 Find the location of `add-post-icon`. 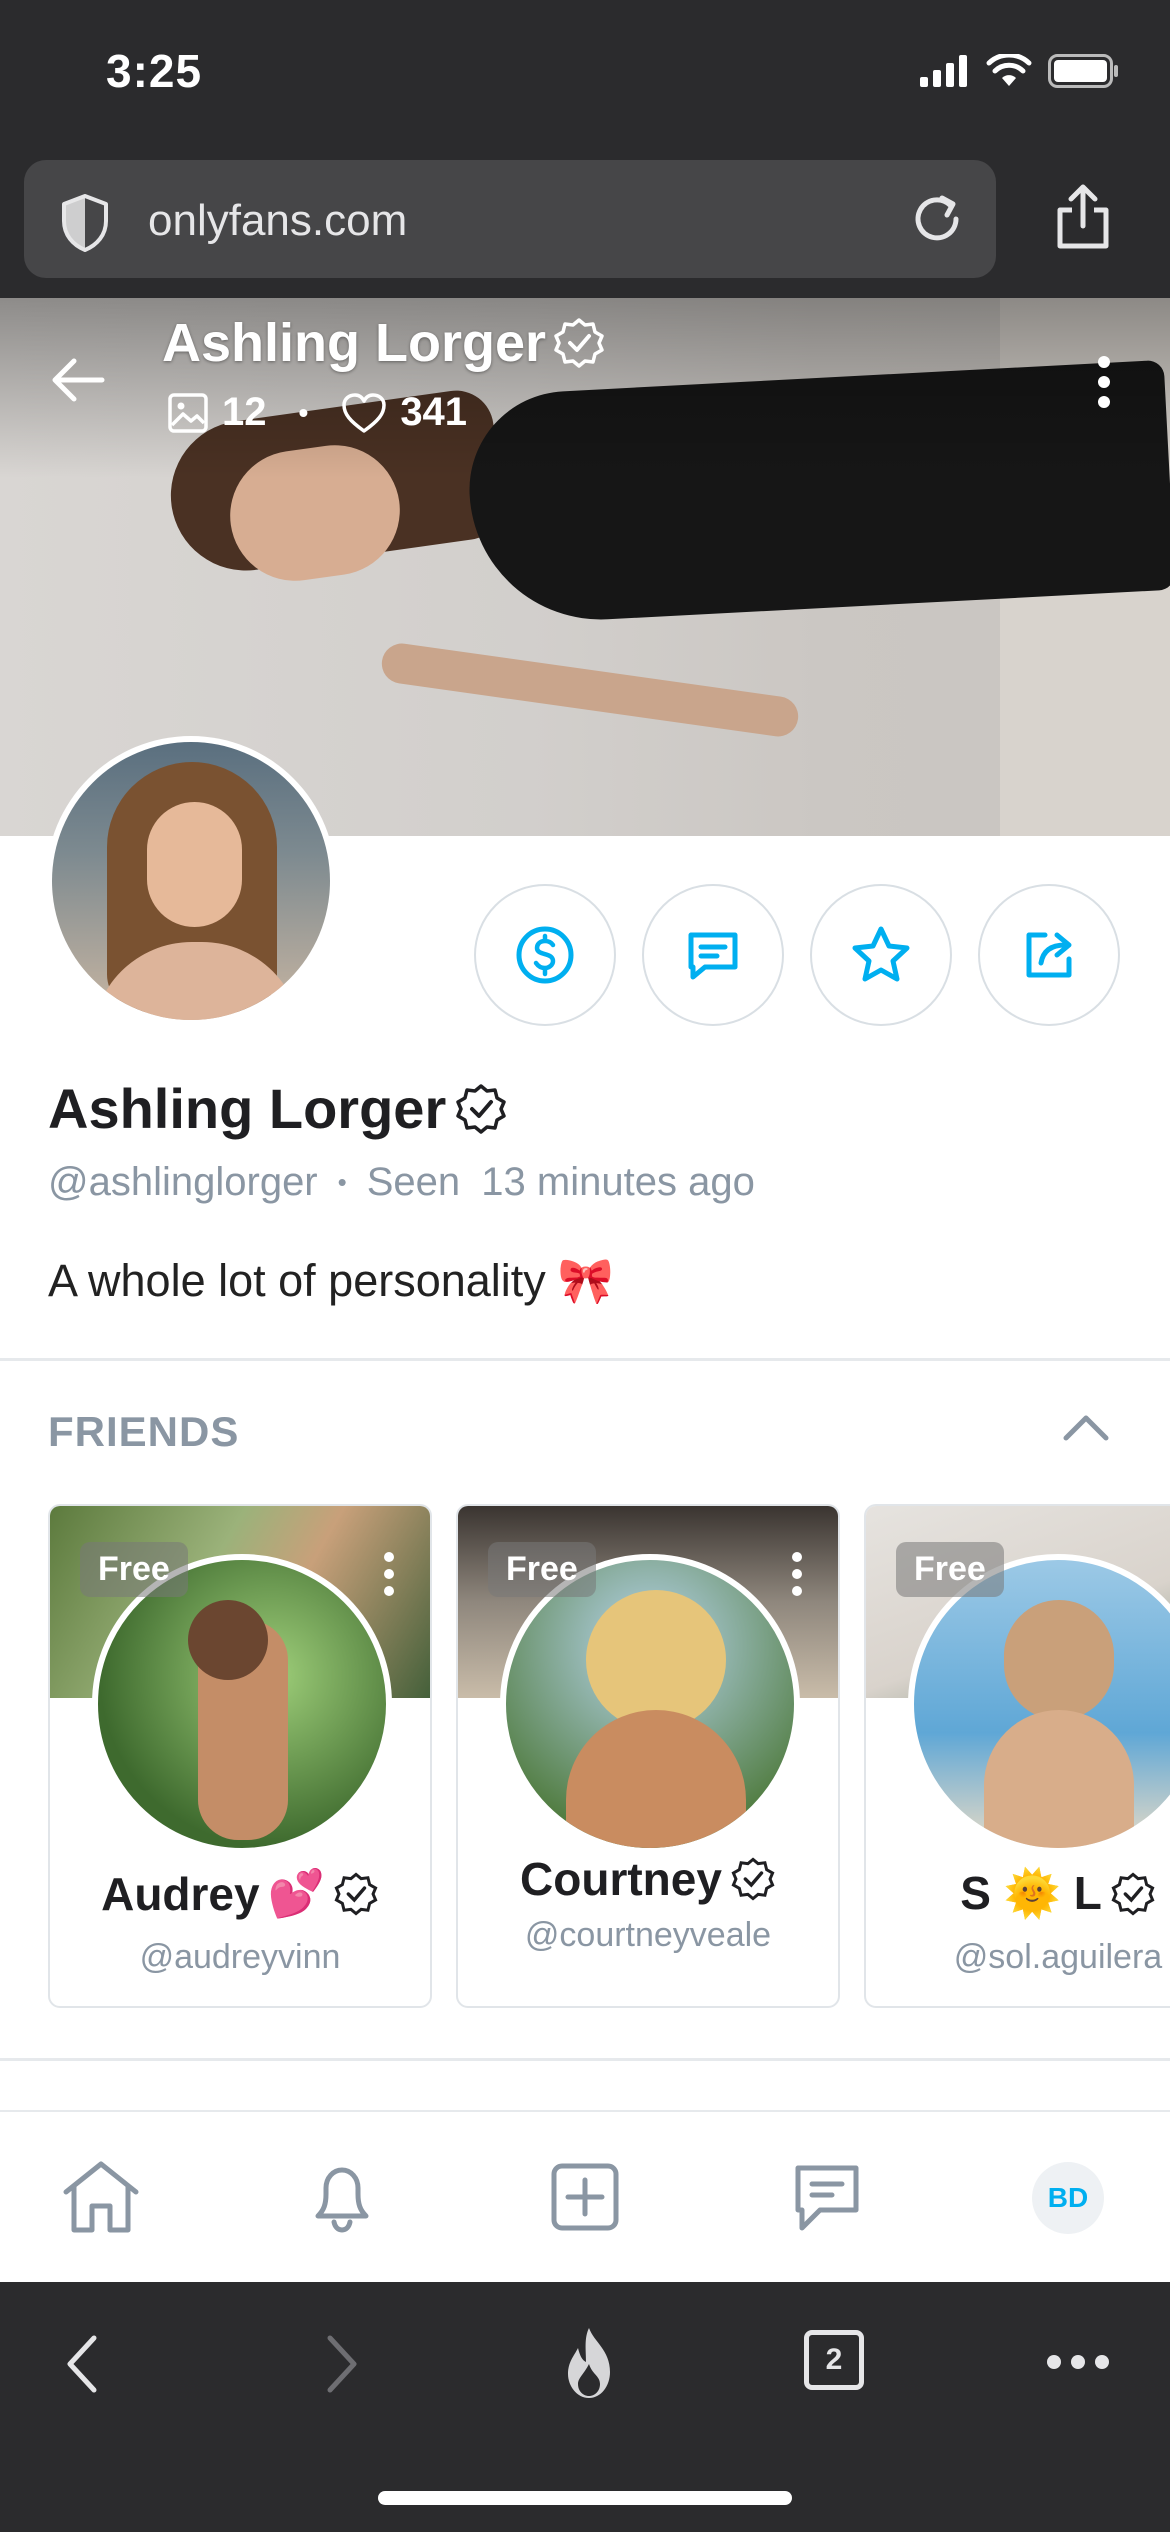

add-post-icon is located at coordinates (585, 2197).